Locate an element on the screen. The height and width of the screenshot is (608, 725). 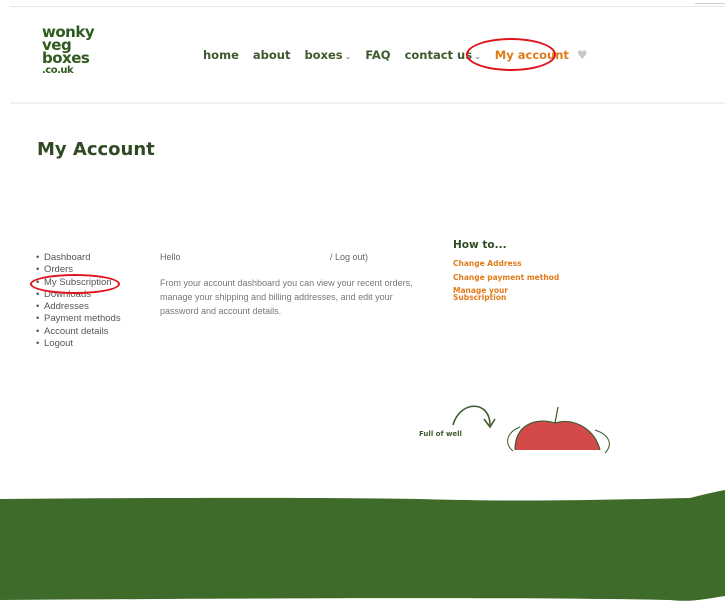
menu-item-addresses: Addresses is located at coordinates (78, 307).